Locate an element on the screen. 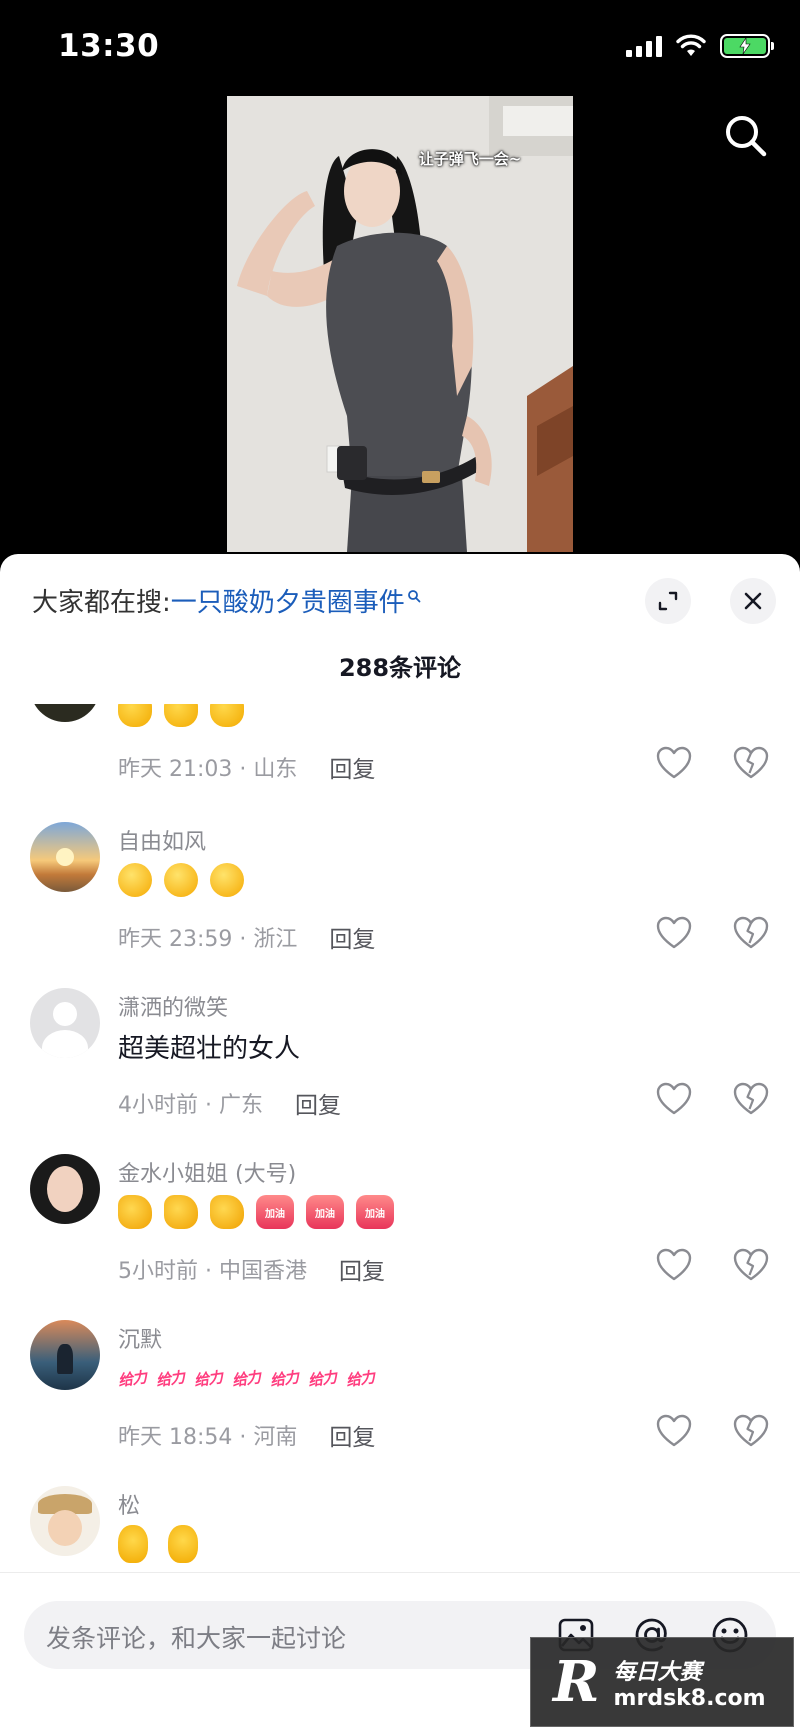  expand-button is located at coordinates (668, 601).